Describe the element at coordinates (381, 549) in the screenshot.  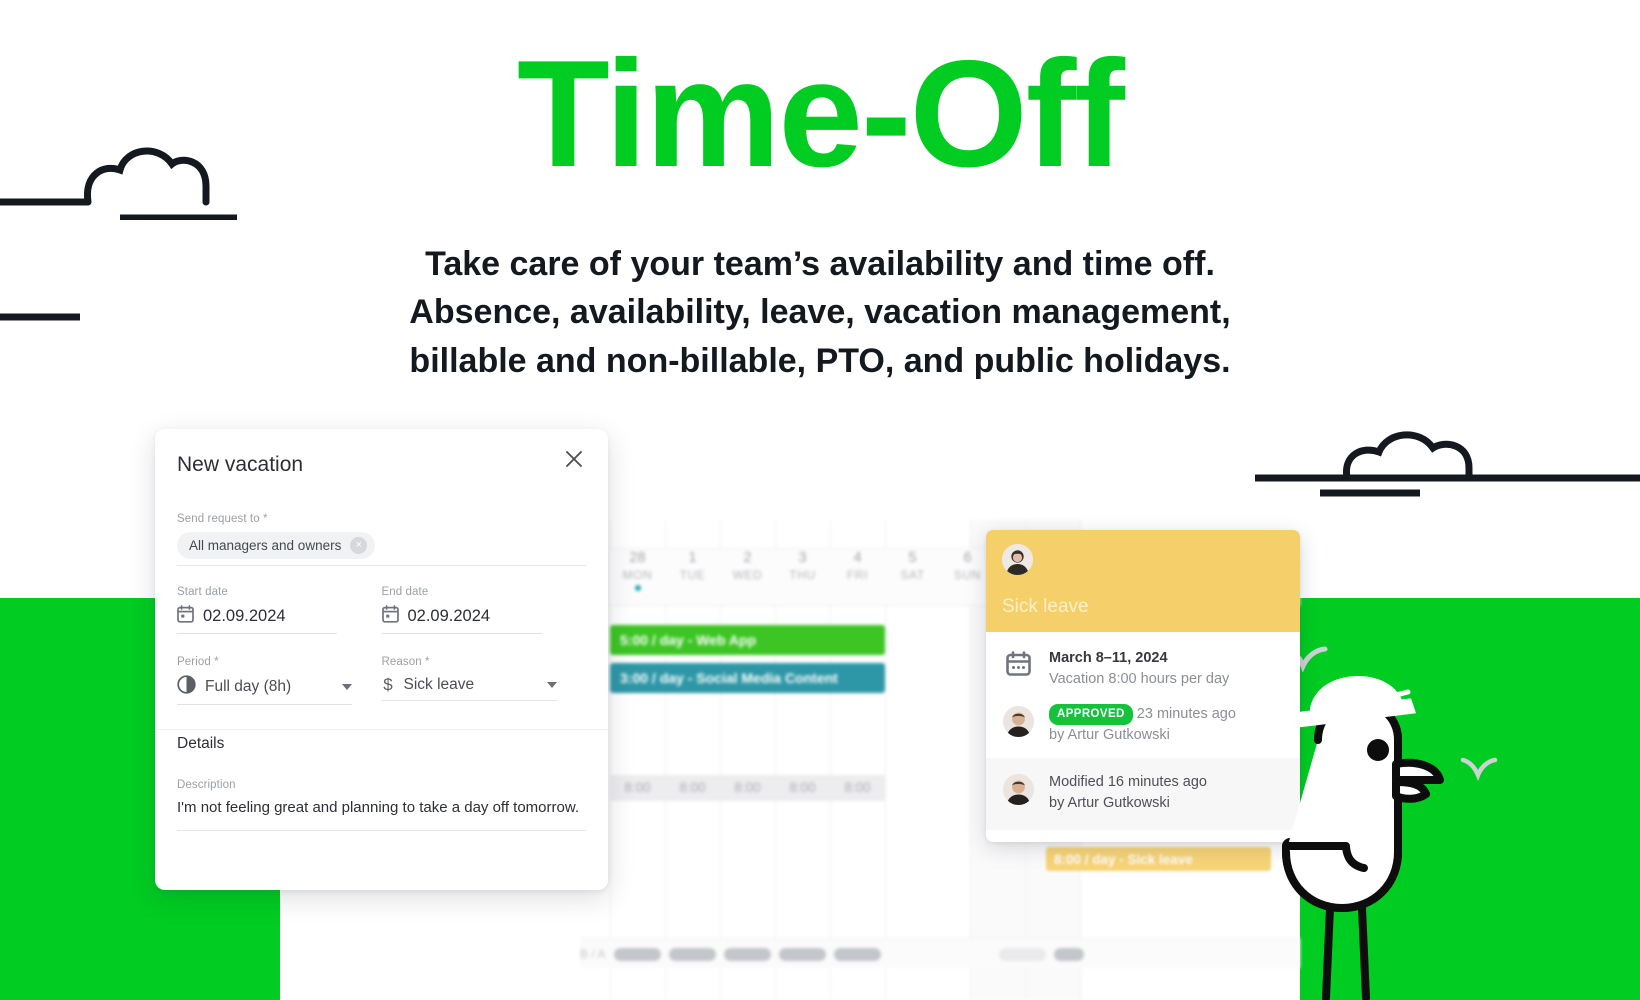
I see `send-request-chip-row: All managers and owners ×` at that location.